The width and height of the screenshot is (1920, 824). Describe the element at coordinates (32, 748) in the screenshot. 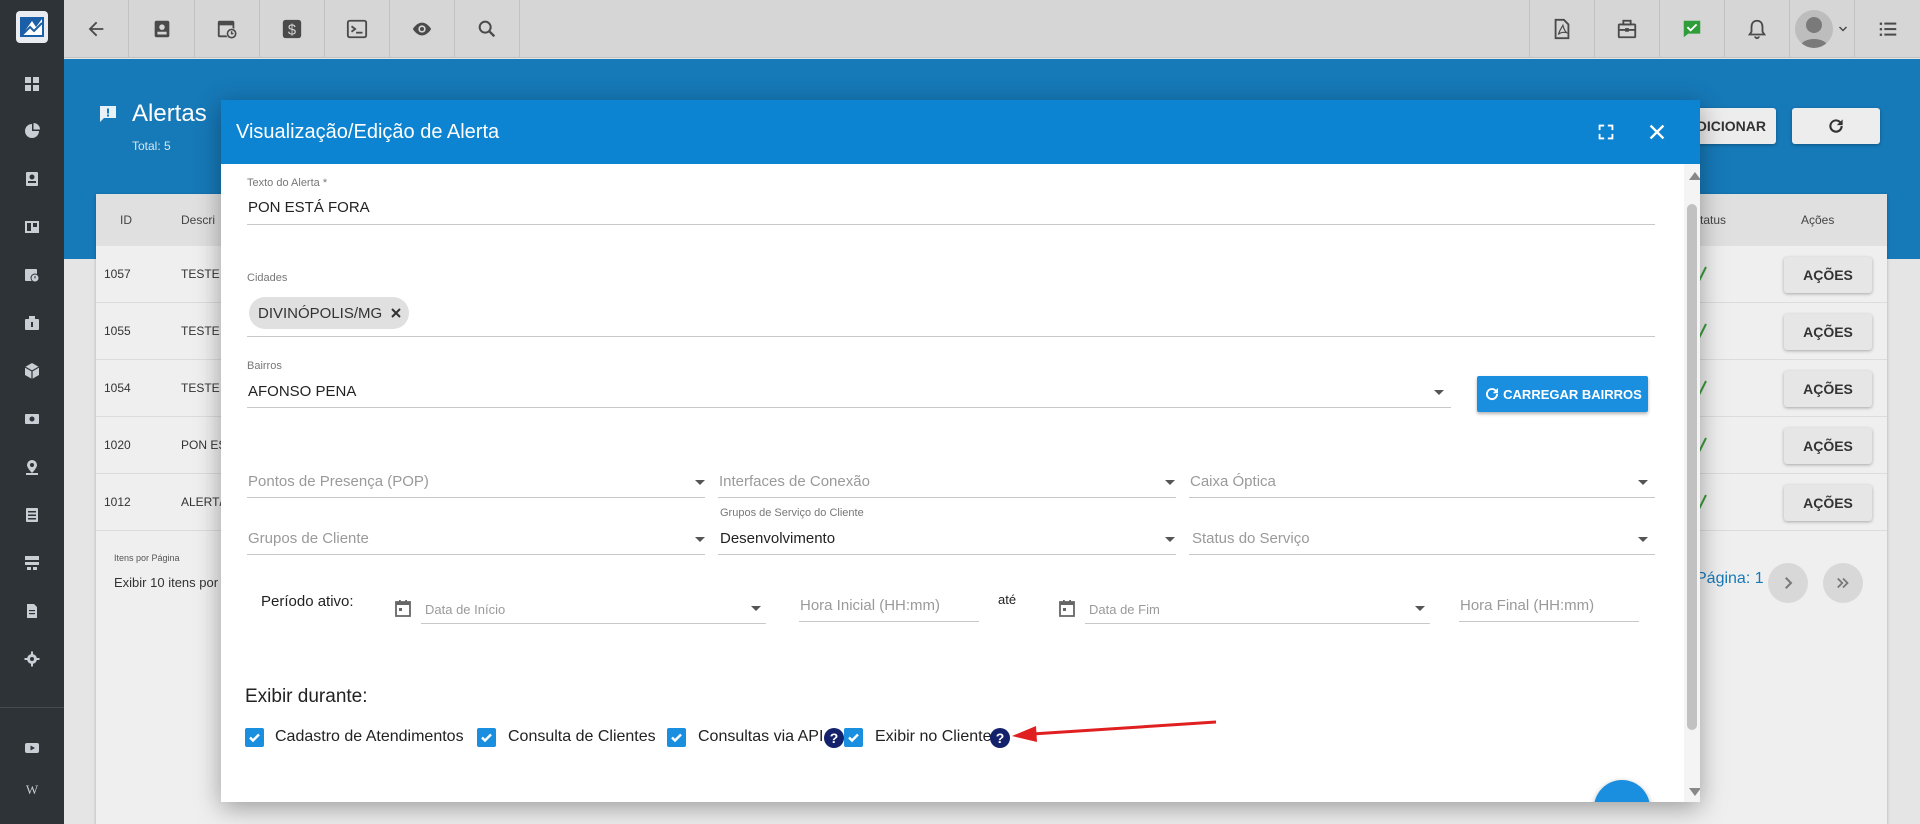

I see `video-icon` at that location.